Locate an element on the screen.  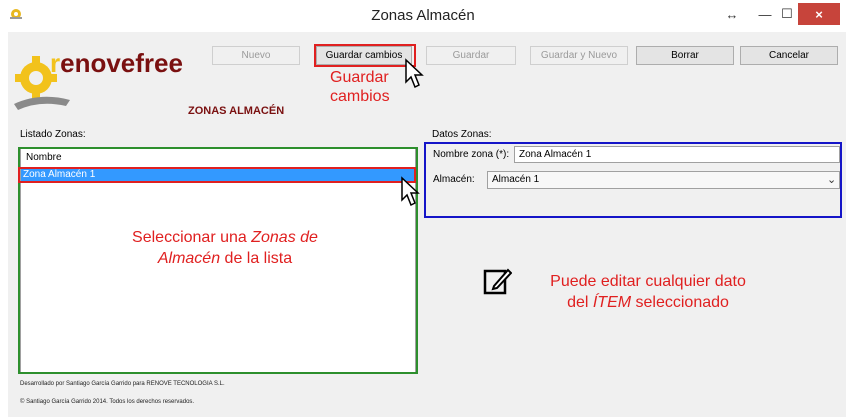
guardar-annotation-line2: cambios is located at coordinates (360, 96).